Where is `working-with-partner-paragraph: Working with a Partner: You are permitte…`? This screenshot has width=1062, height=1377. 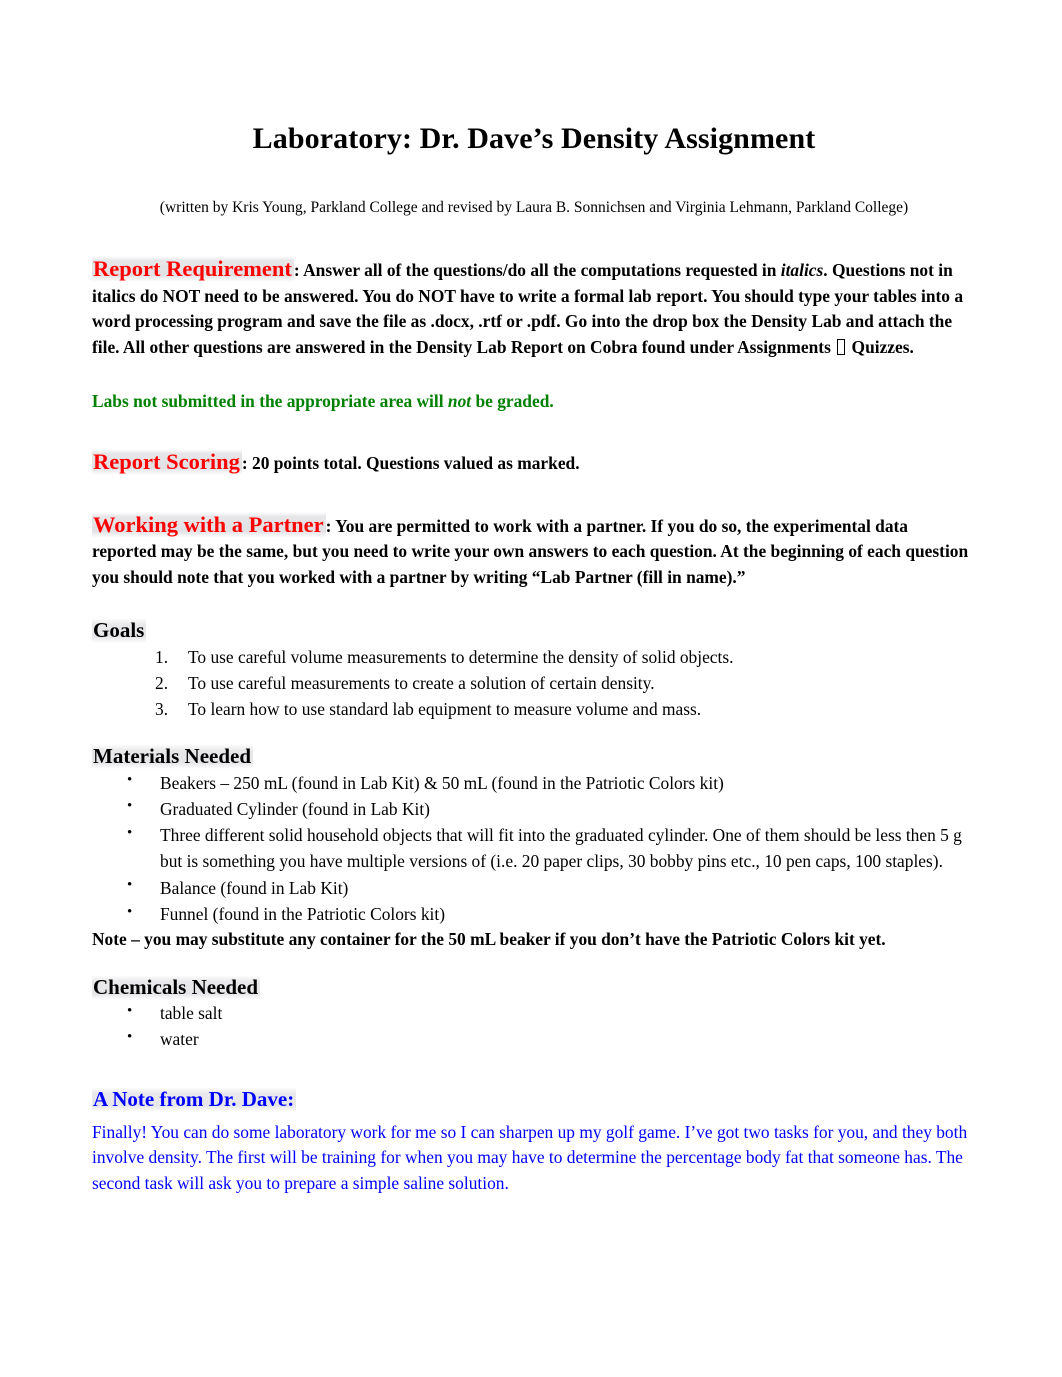 working-with-partner-paragraph: Working with a Partner: You are permitte… is located at coordinates (534, 551).